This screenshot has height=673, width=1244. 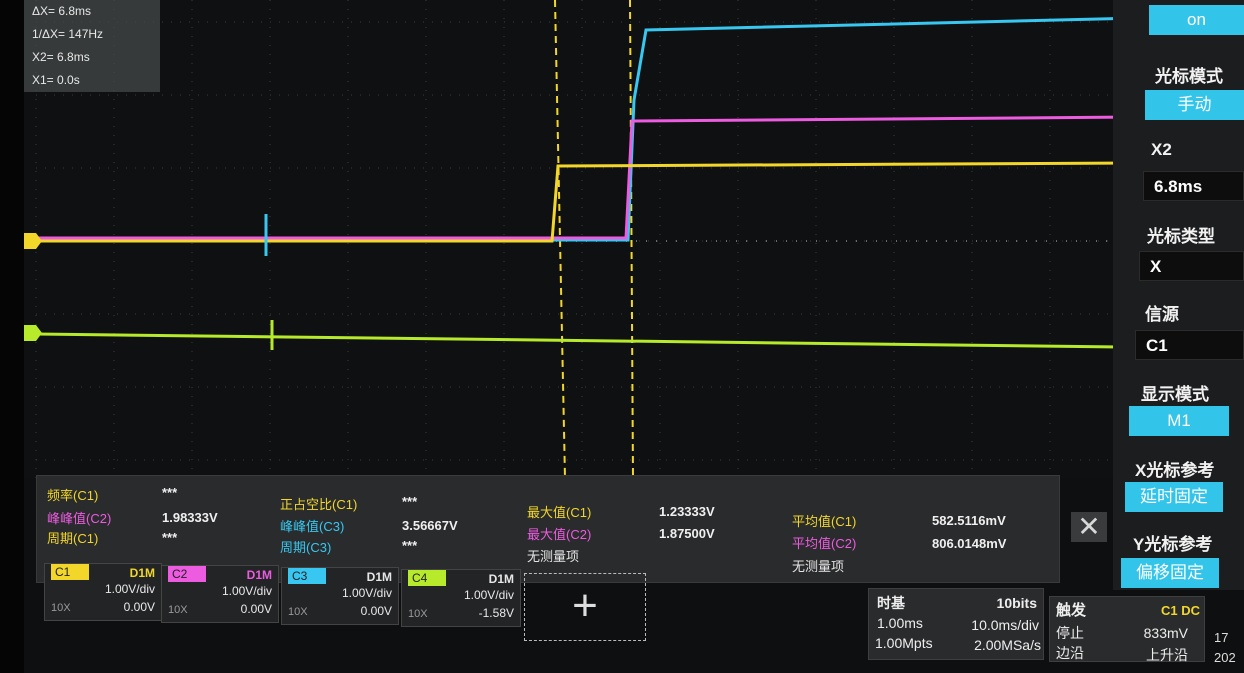 I want to click on channel-c3-probe: 10X, so click(x=298, y=612).